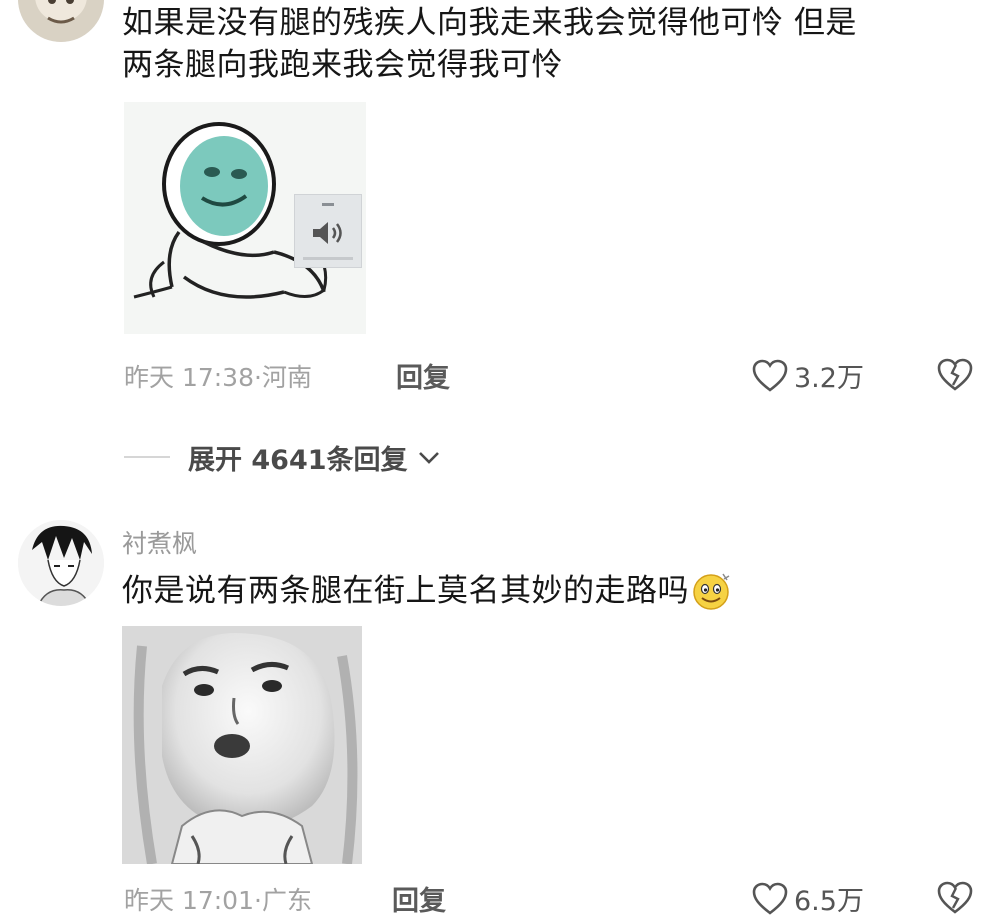 The height and width of the screenshot is (923, 981). I want to click on like-button: 6.5万, so click(808, 898).